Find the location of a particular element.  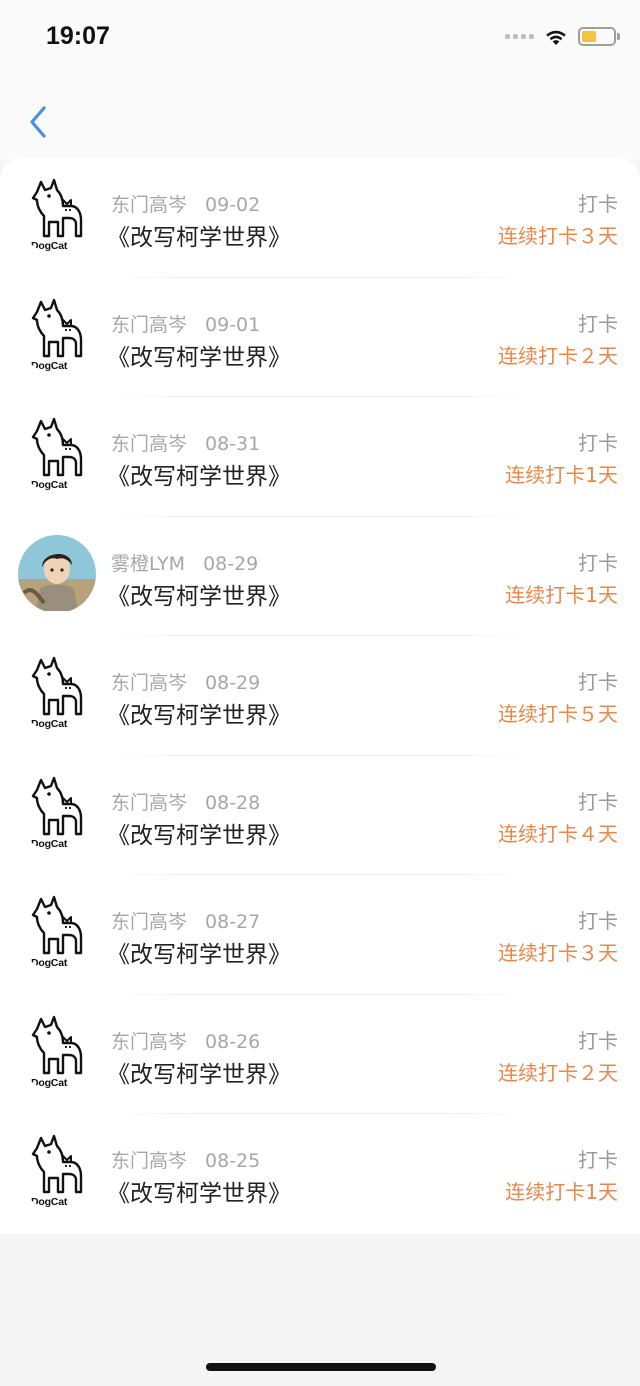

wifi-icon is located at coordinates (556, 37).